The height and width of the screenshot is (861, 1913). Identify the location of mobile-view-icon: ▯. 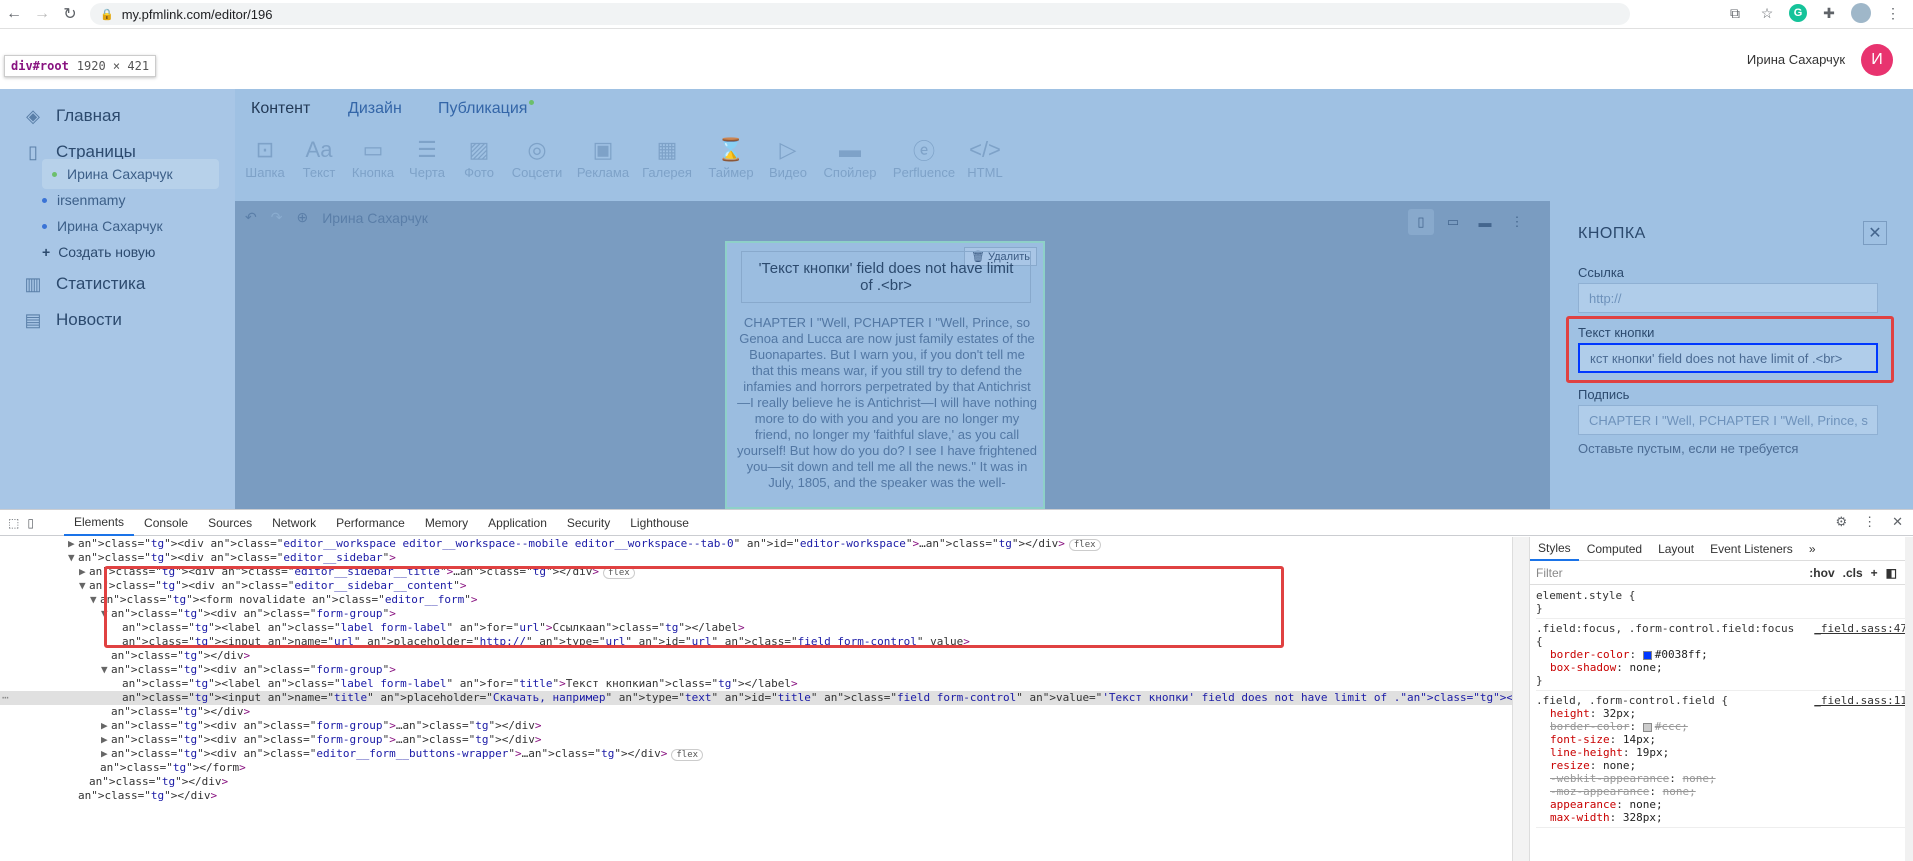
(1421, 222).